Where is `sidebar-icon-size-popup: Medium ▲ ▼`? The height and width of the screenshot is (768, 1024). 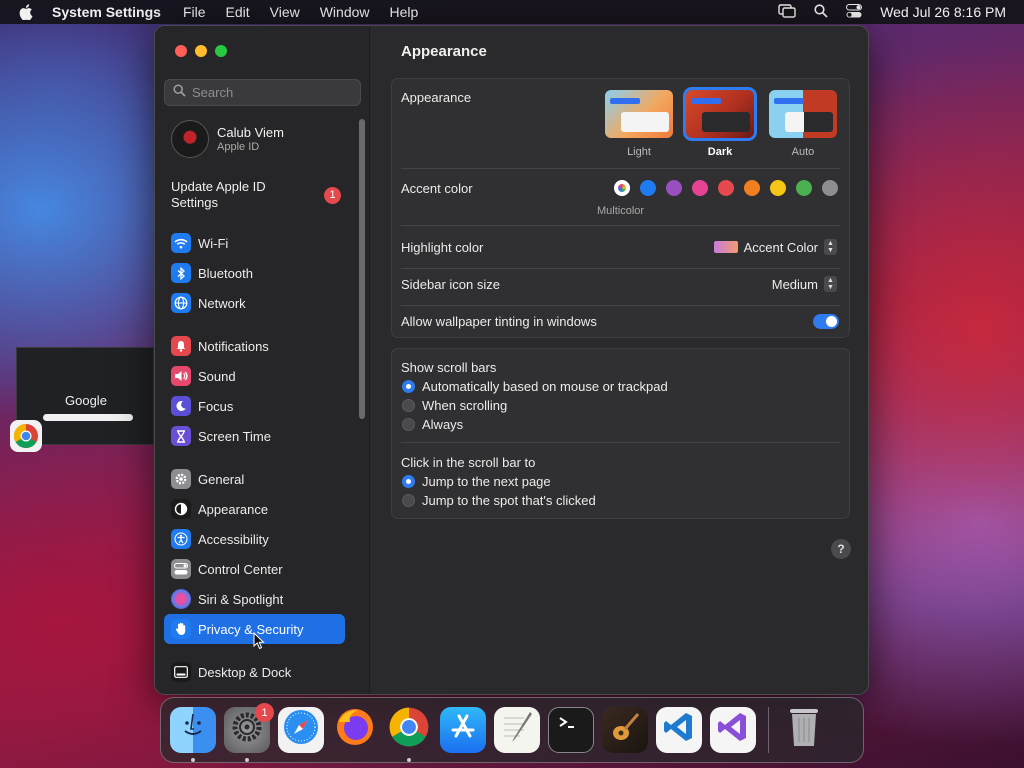 sidebar-icon-size-popup: Medium ▲ ▼ is located at coordinates (804, 284).